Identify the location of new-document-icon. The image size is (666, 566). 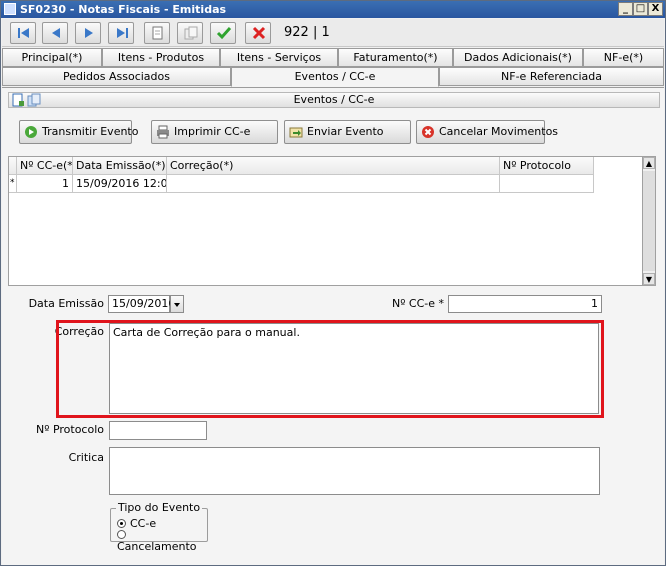
(157, 33).